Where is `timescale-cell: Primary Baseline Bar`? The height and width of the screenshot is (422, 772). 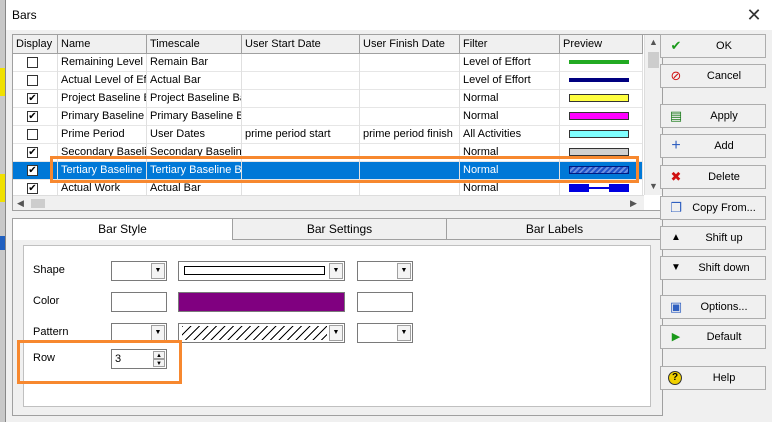 timescale-cell: Primary Baseline Bar is located at coordinates (194, 117).